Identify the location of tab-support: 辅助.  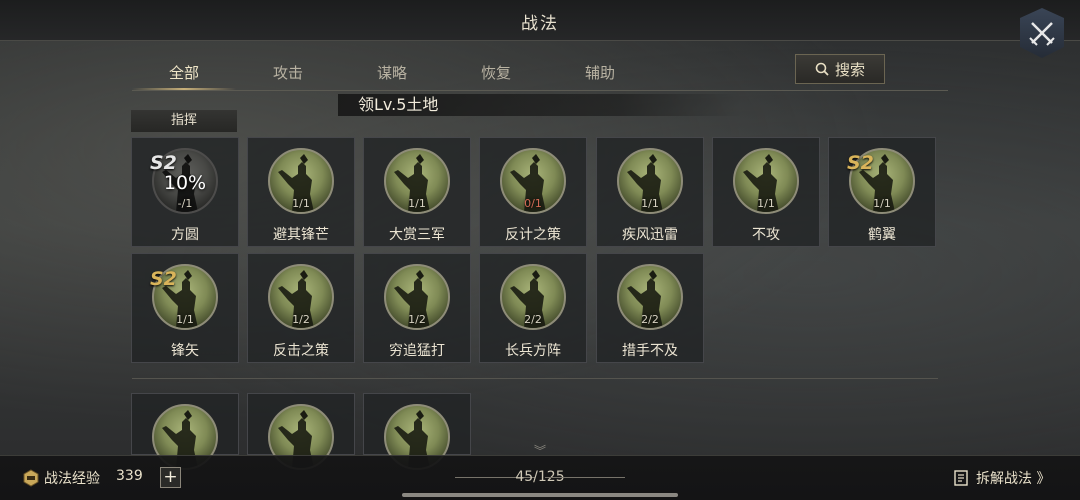
(600, 73).